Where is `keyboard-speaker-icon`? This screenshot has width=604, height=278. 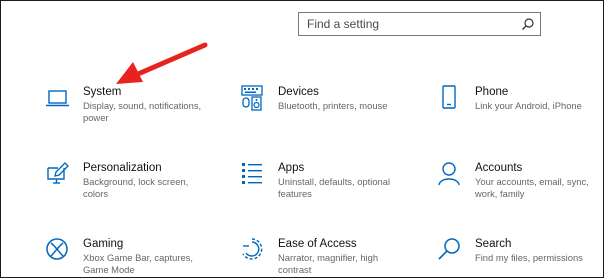 keyboard-speaker-icon is located at coordinates (253, 98).